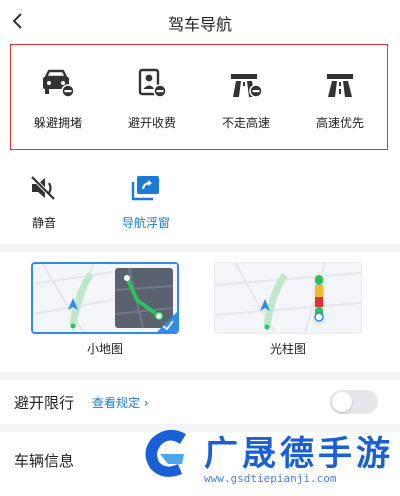 The width and height of the screenshot is (400, 496). Describe the element at coordinates (44, 188) in the screenshot. I see `mute-icon` at that location.